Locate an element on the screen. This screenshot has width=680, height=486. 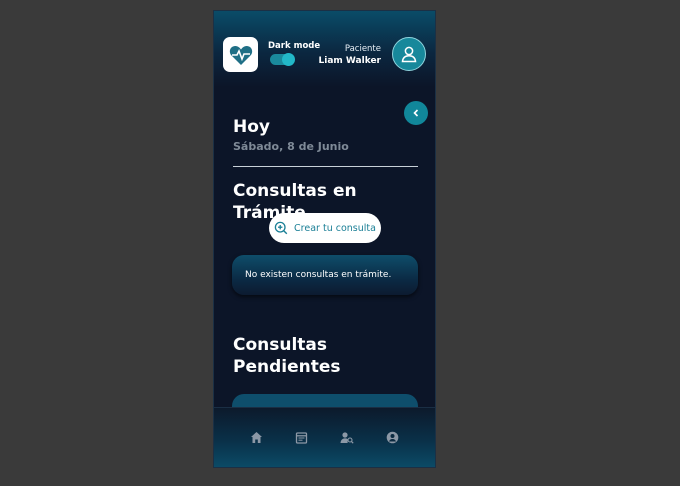
nav-home is located at coordinates (257, 438).